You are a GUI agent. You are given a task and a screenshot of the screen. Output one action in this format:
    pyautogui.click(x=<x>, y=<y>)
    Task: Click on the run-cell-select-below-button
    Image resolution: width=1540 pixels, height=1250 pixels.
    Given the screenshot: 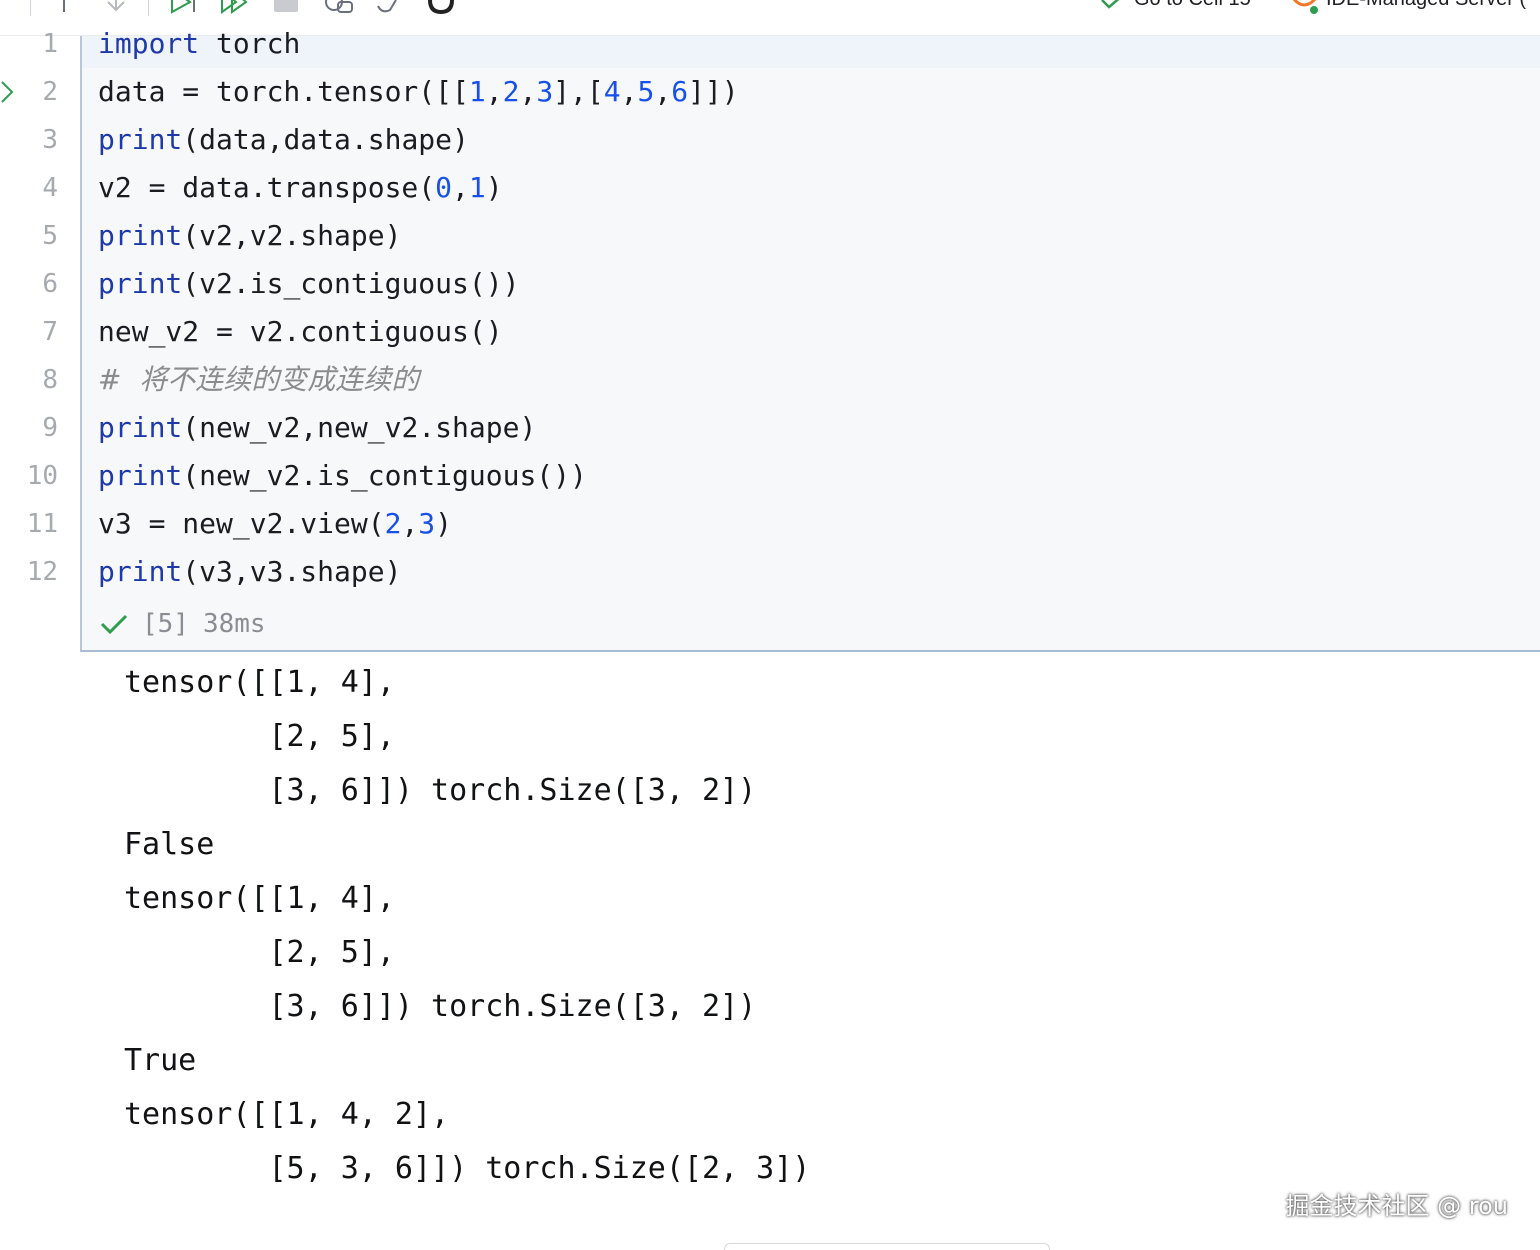 What is the action you would take?
    pyautogui.click(x=185, y=7)
    